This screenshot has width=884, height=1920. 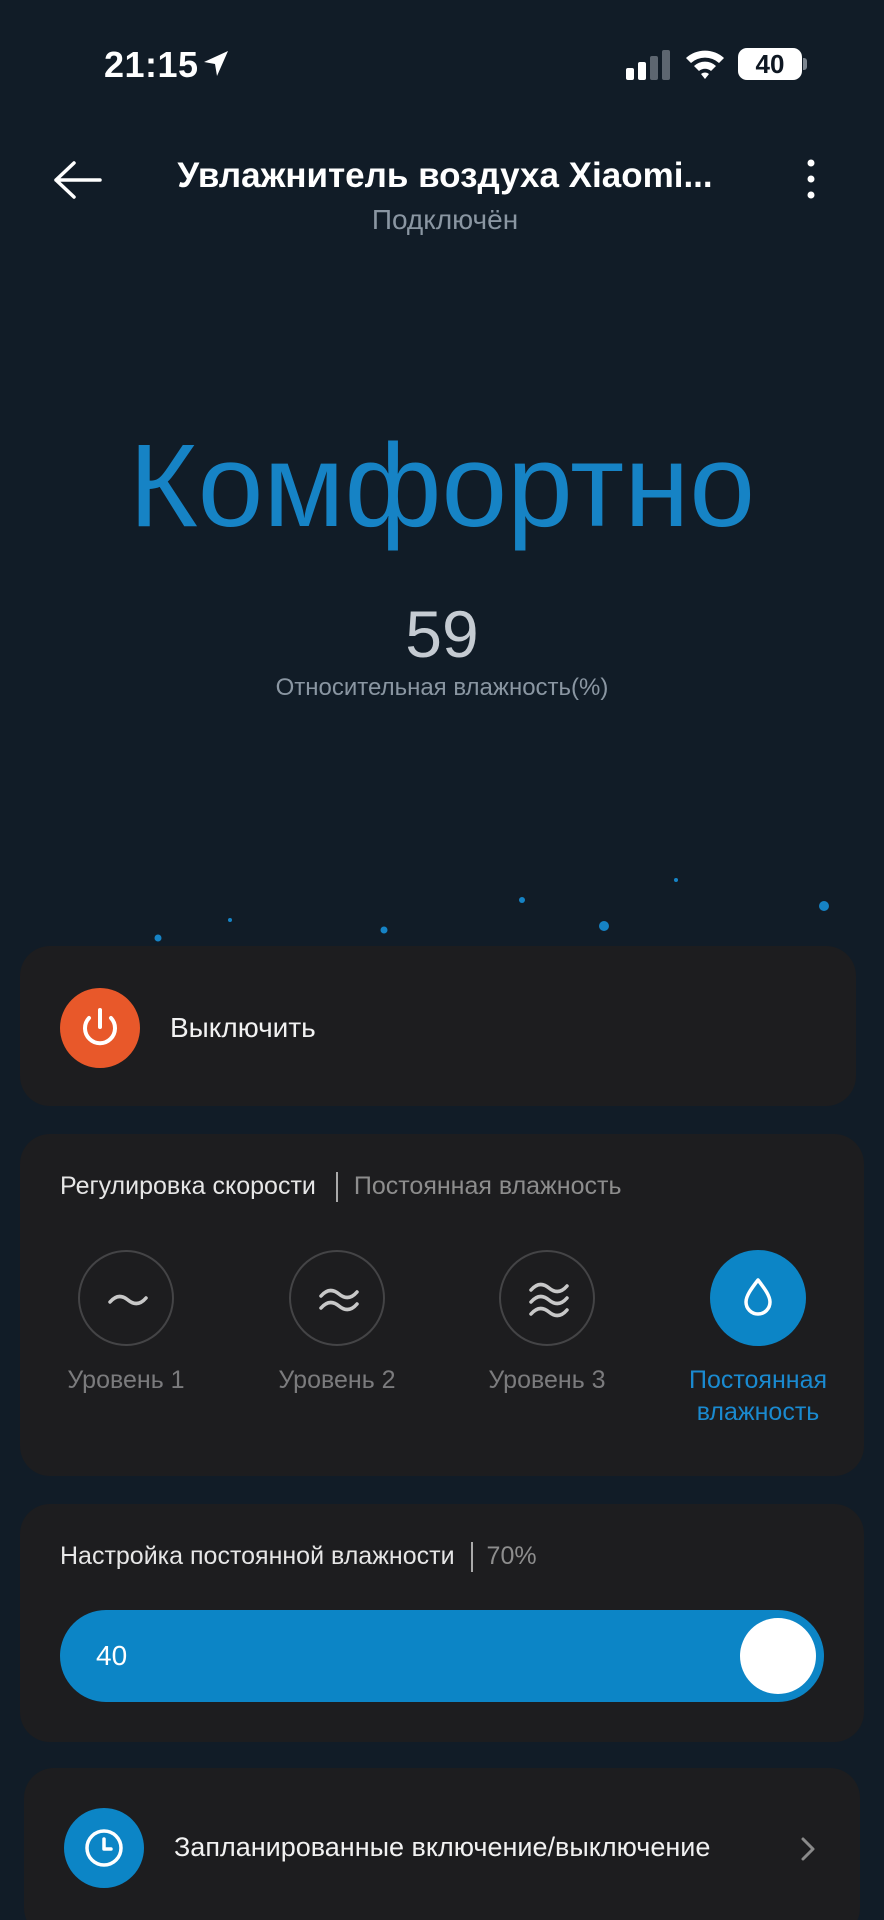 I want to click on humidity-label: Относительная влажность(%), so click(x=442, y=687).